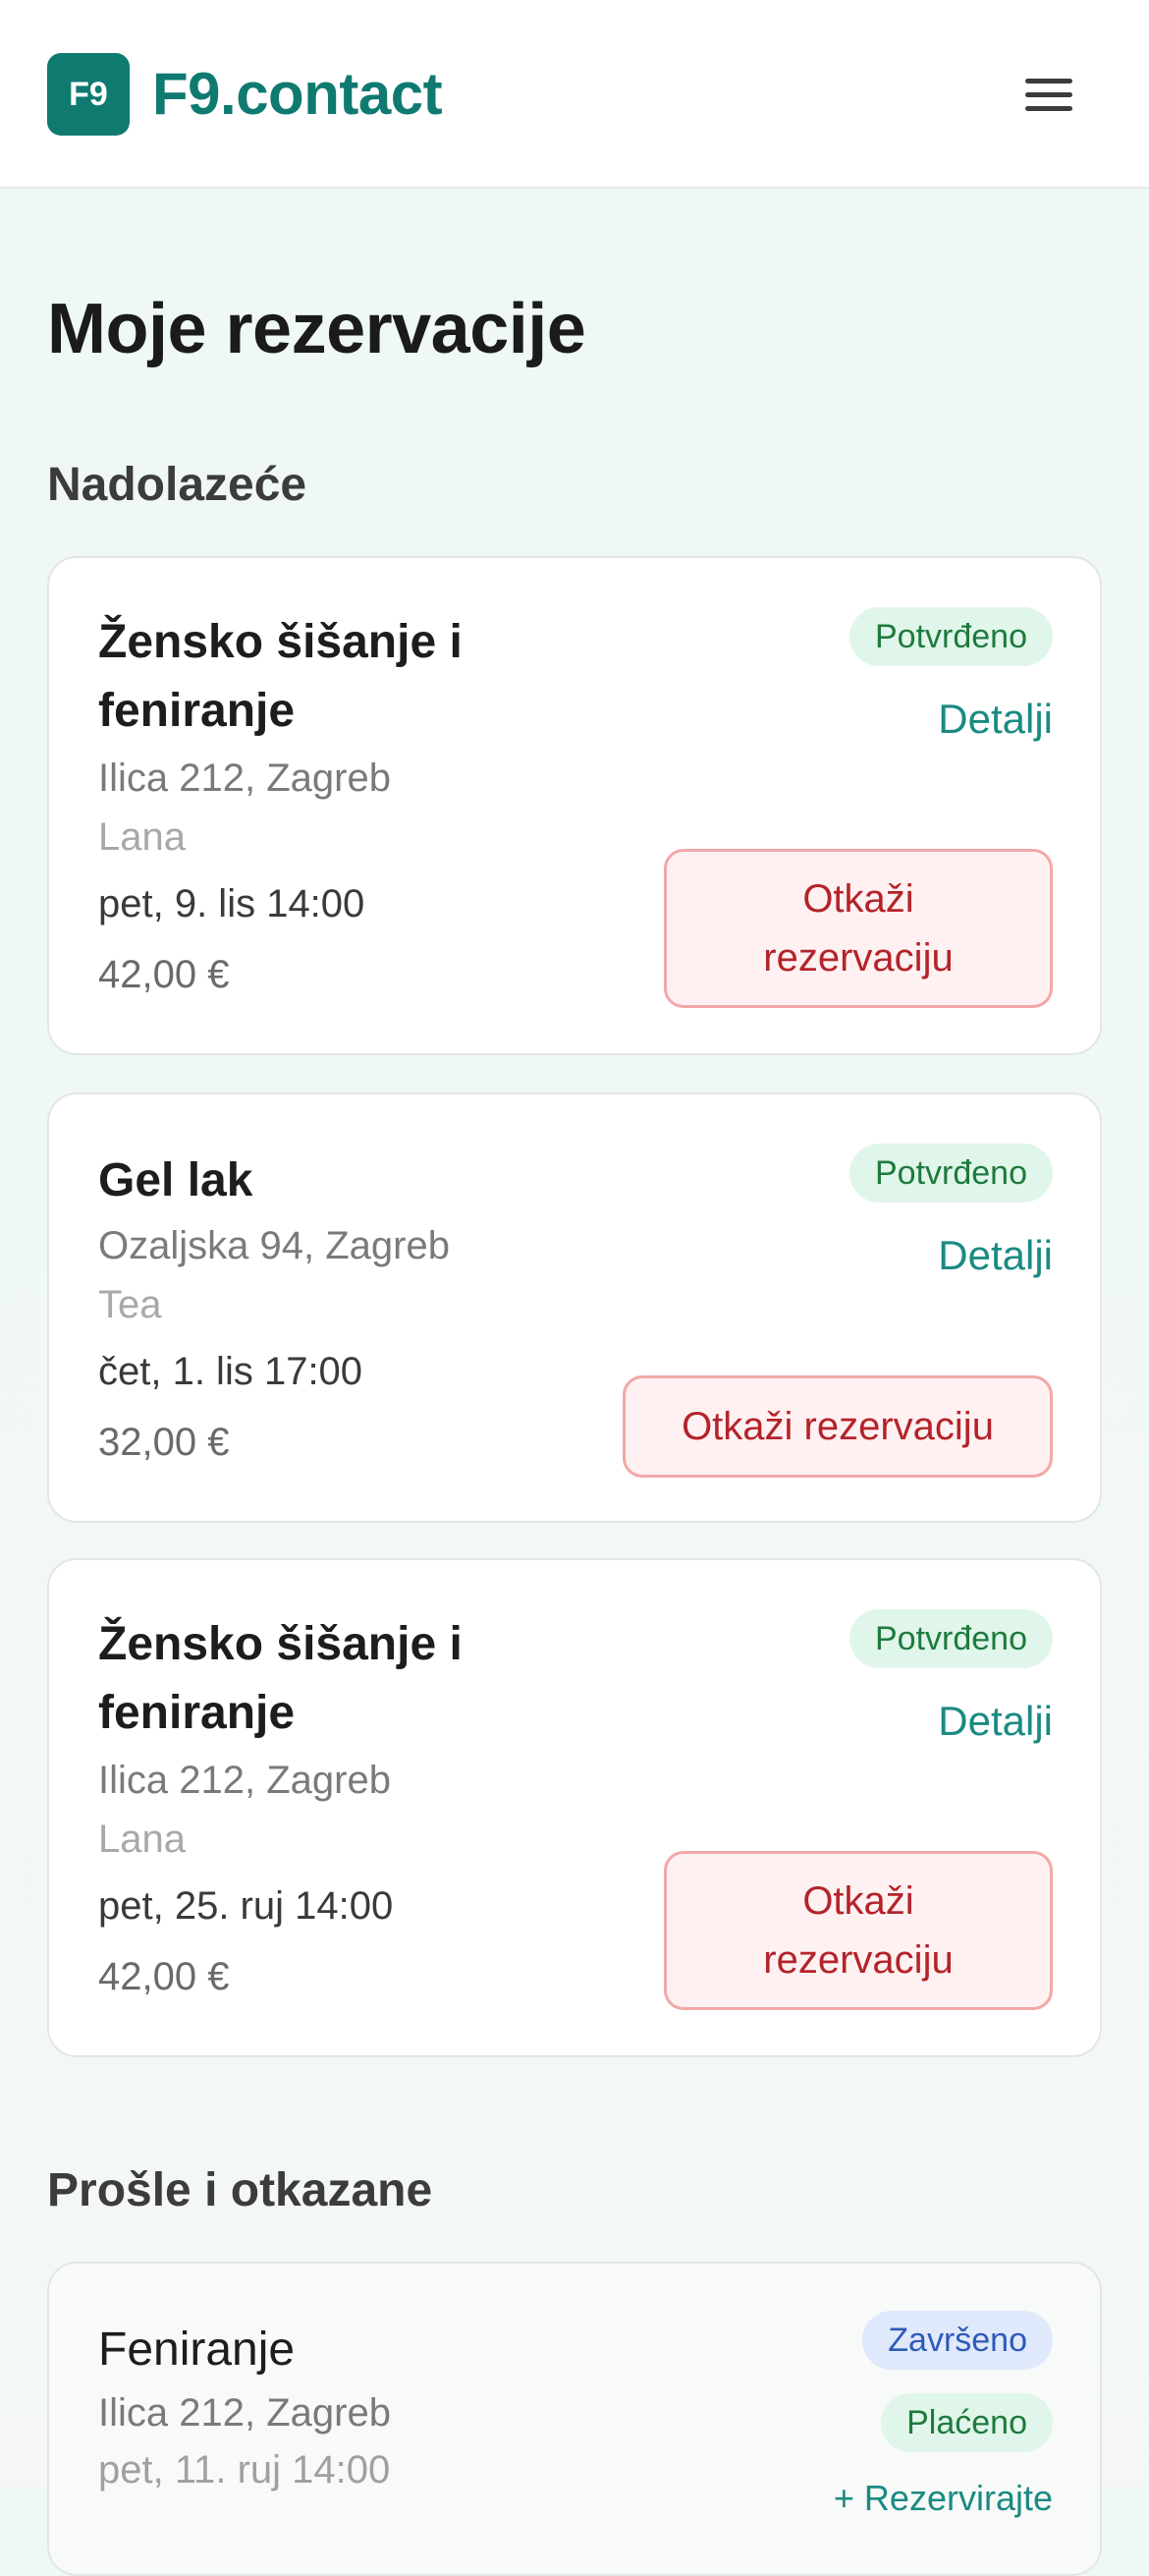 The width and height of the screenshot is (1149, 2576). What do you see at coordinates (943, 2498) in the screenshot?
I see `rebook-link: + Rezervirajte` at bounding box center [943, 2498].